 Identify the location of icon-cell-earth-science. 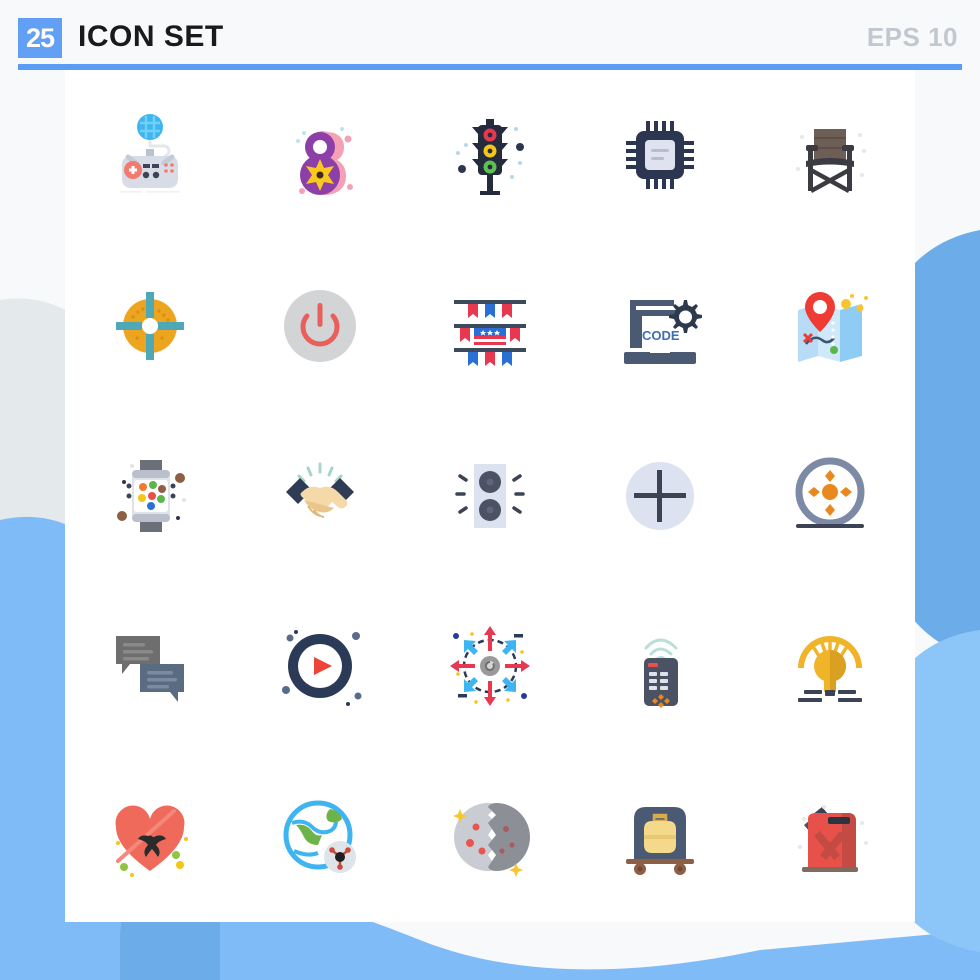
(320, 837).